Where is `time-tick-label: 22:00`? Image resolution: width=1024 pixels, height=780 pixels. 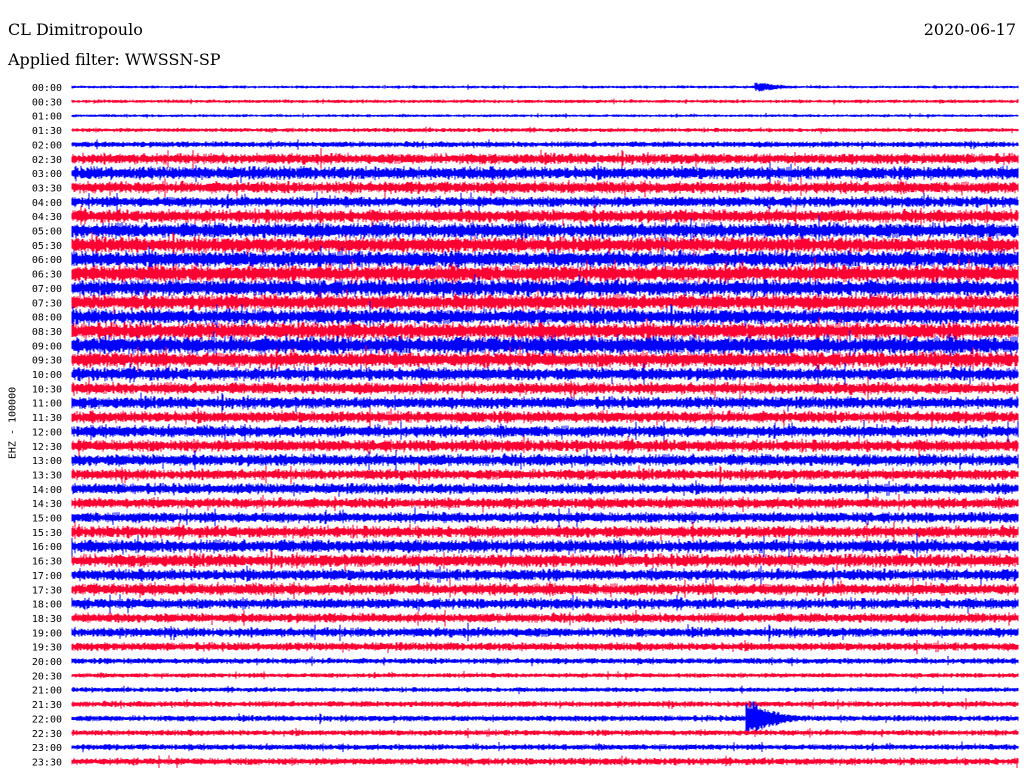
time-tick-label: 22:00 is located at coordinates (47, 719).